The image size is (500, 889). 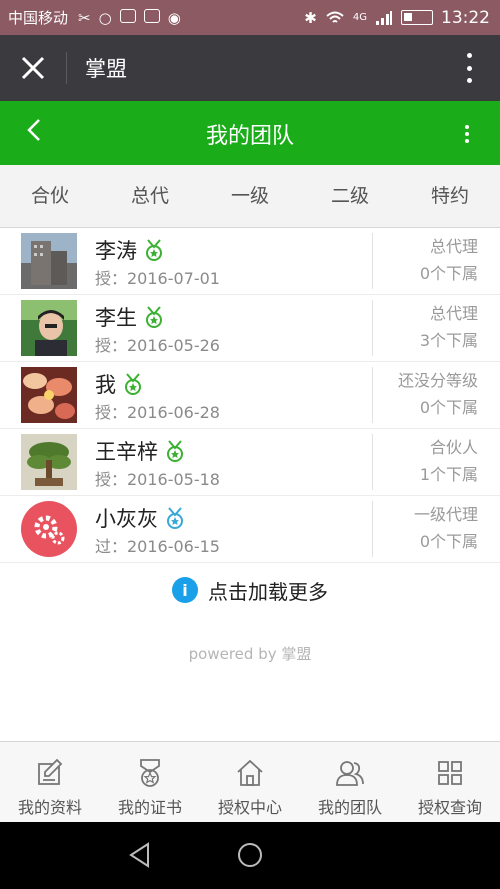 I want to click on nav-auth-center: 授权中心, so click(x=250, y=782).